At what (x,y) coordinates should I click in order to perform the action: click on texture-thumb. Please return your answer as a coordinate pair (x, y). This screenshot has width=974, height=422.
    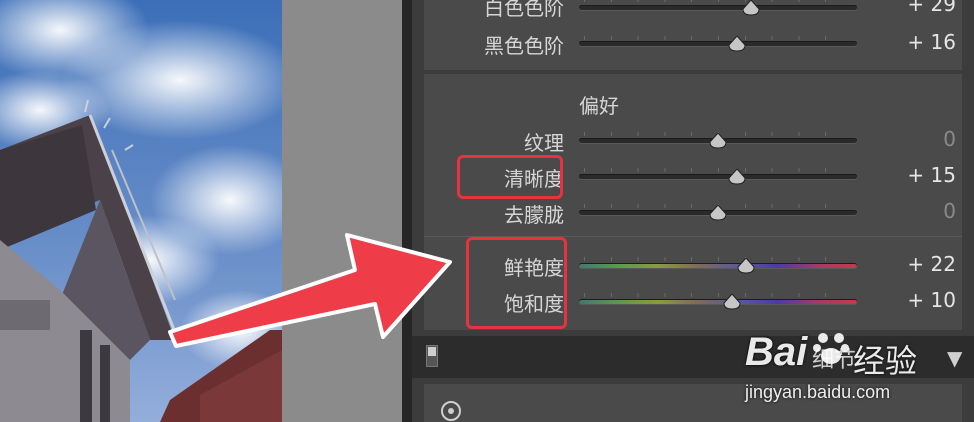
    Looking at the image, I should click on (718, 141).